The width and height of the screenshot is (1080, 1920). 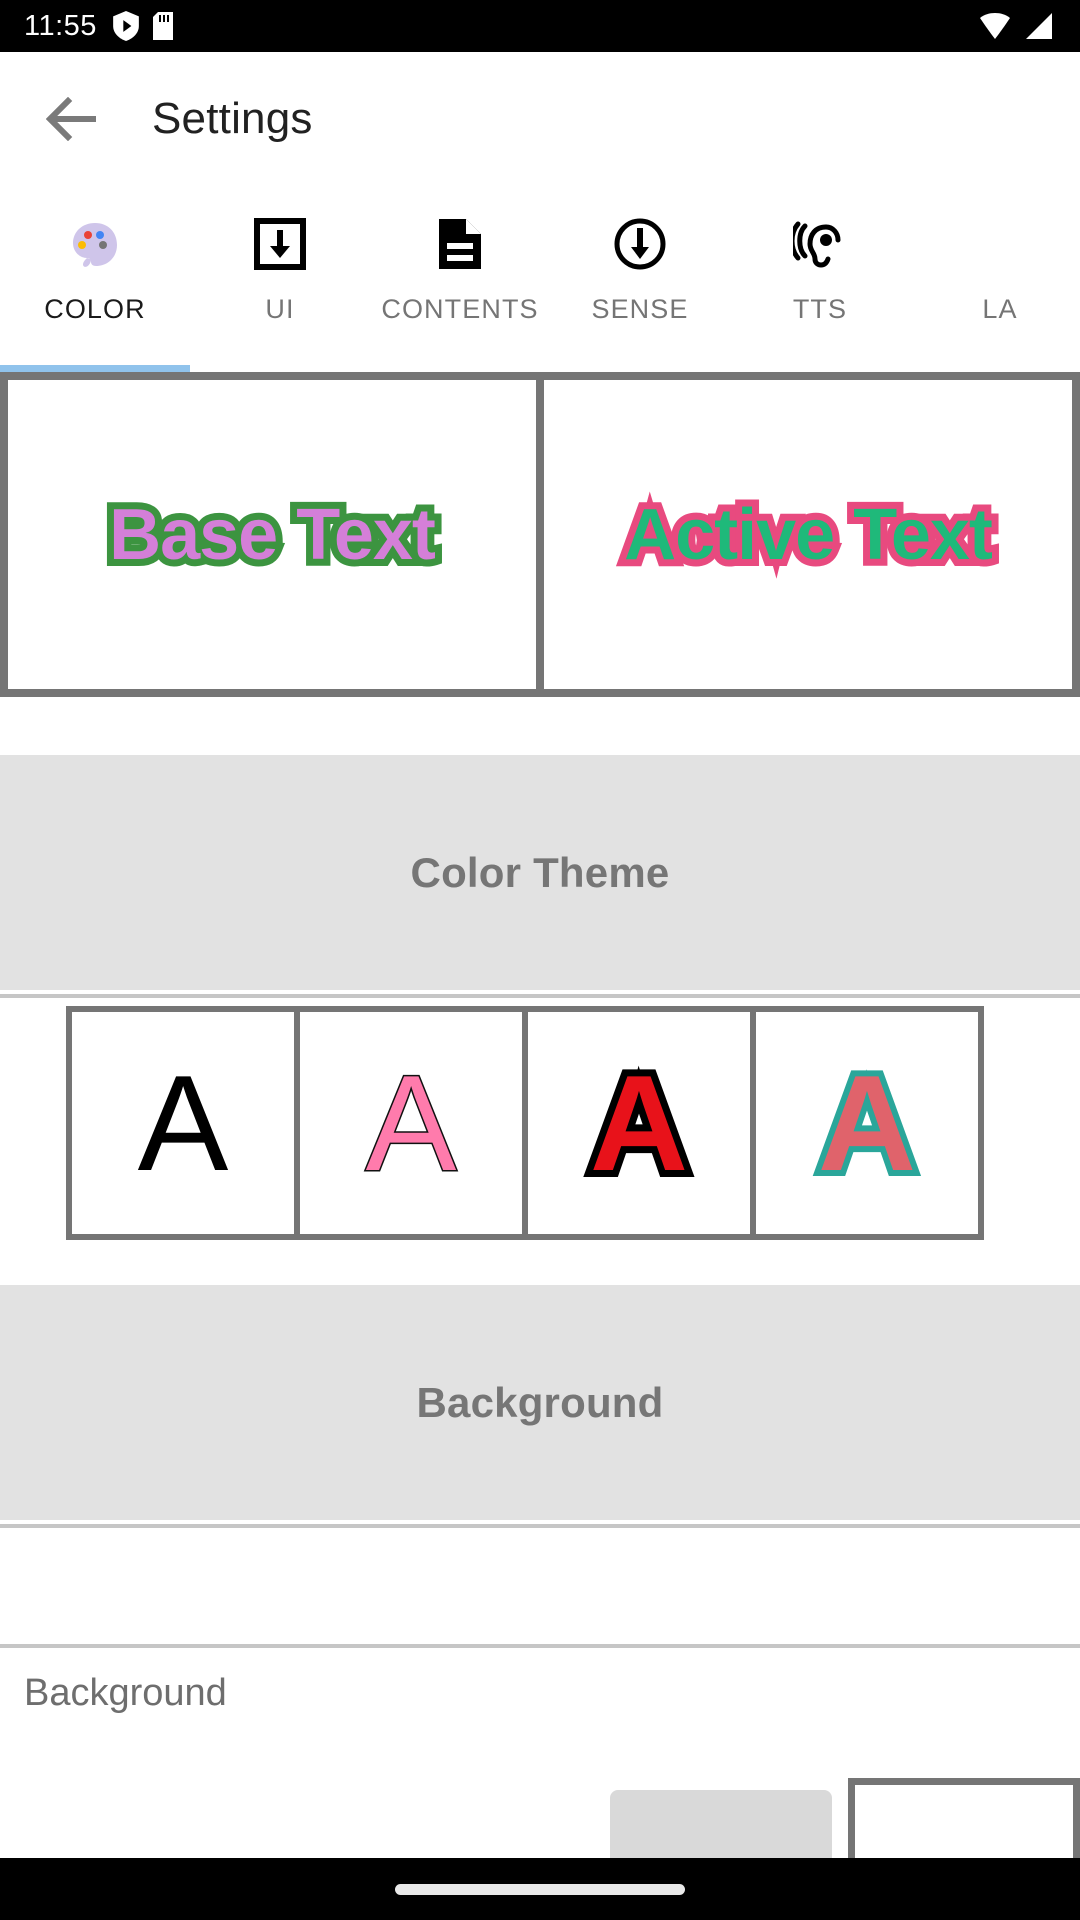 I want to click on tab-label-contents: CONTENTS, so click(x=460, y=309).